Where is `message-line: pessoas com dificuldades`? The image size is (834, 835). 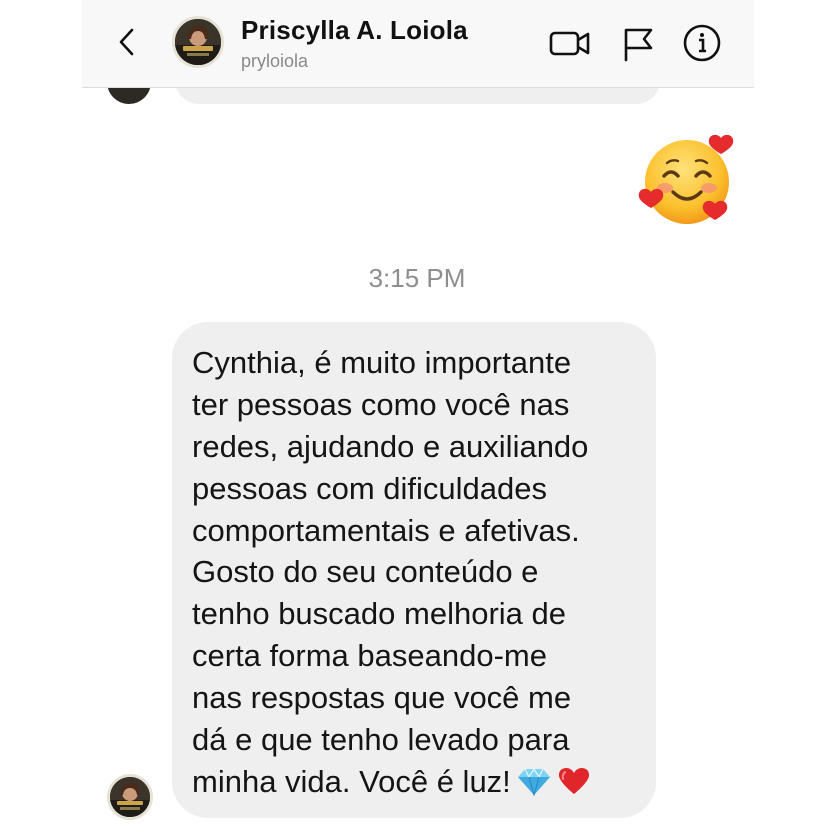 message-line: pessoas com dificuldades is located at coordinates (369, 488).